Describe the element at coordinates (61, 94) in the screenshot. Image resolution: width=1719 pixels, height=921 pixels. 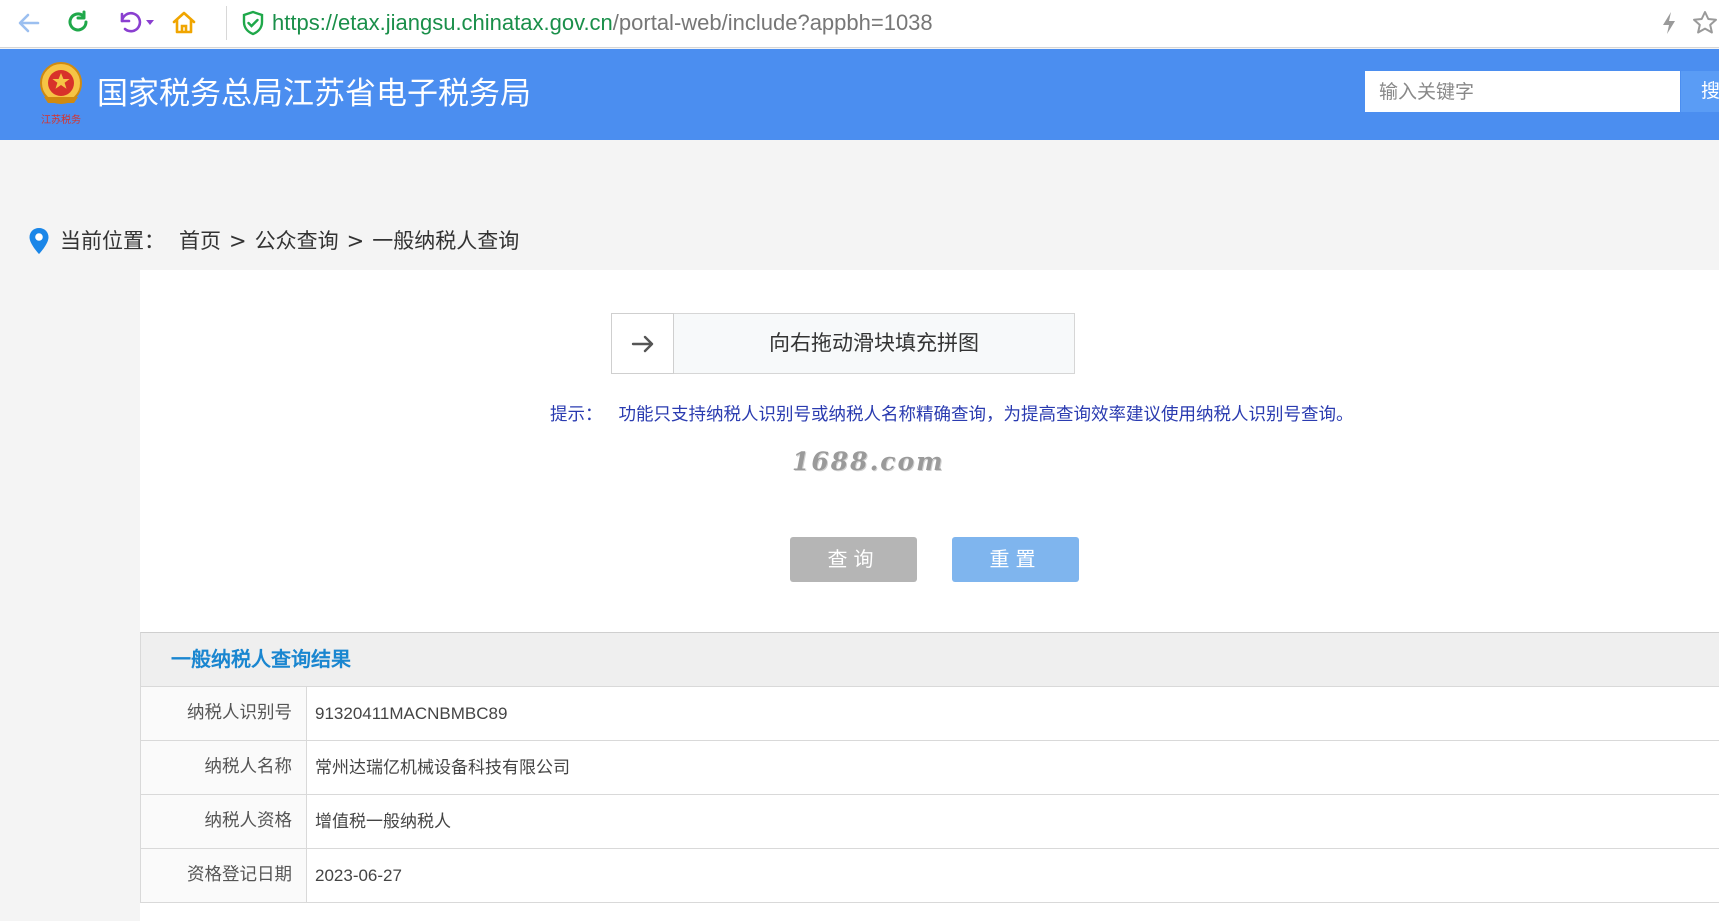
I see `tax-emblem-icon: 江苏税务` at that location.